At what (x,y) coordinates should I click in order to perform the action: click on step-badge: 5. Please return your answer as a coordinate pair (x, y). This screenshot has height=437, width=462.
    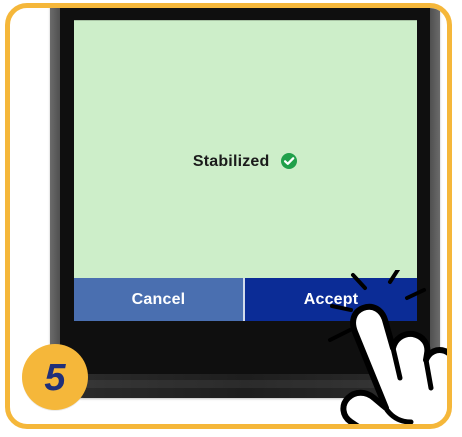
    Looking at the image, I should click on (55, 377).